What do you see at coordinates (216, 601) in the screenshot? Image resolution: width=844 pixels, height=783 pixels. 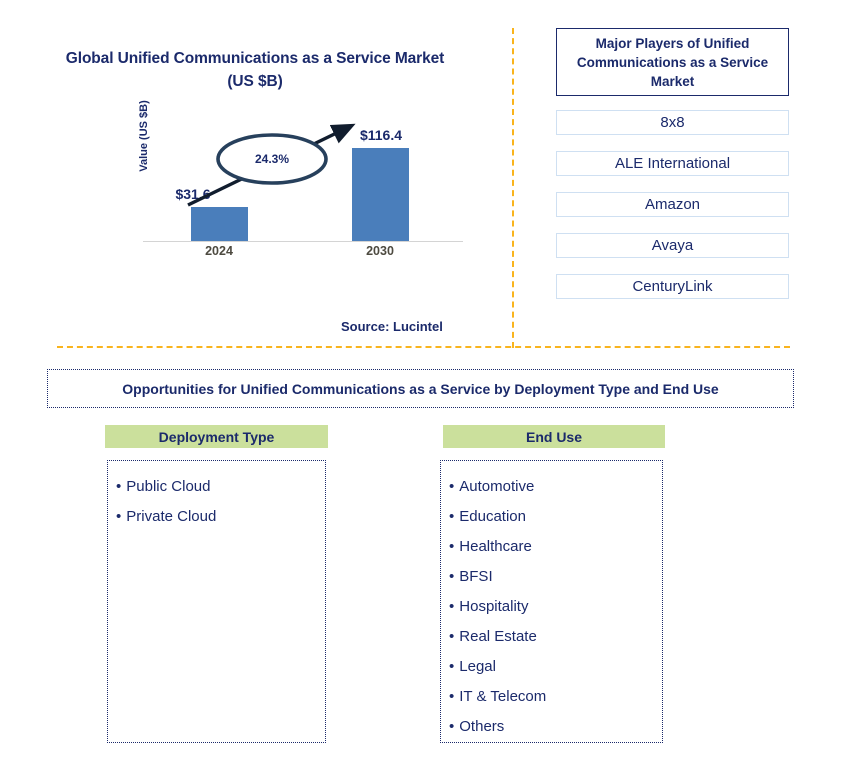 I see `deployment-type-box: • Public Cloud • Private Cloud` at bounding box center [216, 601].